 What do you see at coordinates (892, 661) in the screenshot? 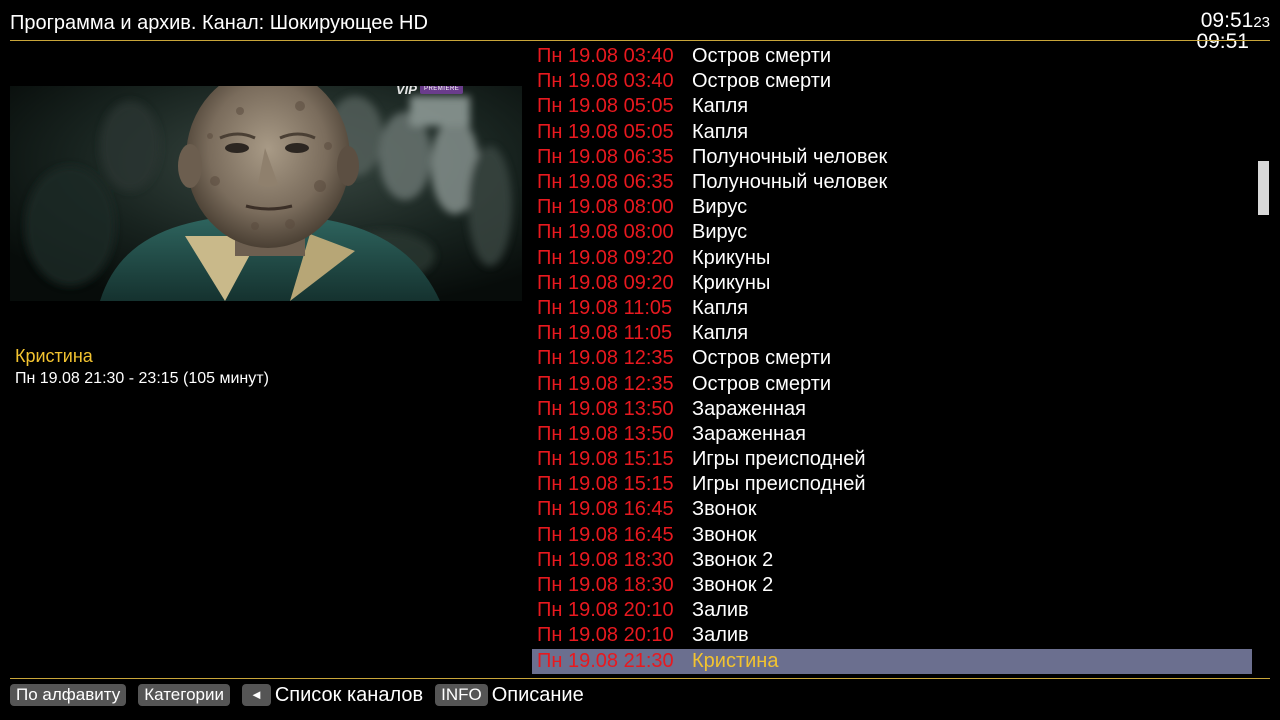
I see `schedule-row-selected: Пн 19.08 21:30 Кристина` at bounding box center [892, 661].